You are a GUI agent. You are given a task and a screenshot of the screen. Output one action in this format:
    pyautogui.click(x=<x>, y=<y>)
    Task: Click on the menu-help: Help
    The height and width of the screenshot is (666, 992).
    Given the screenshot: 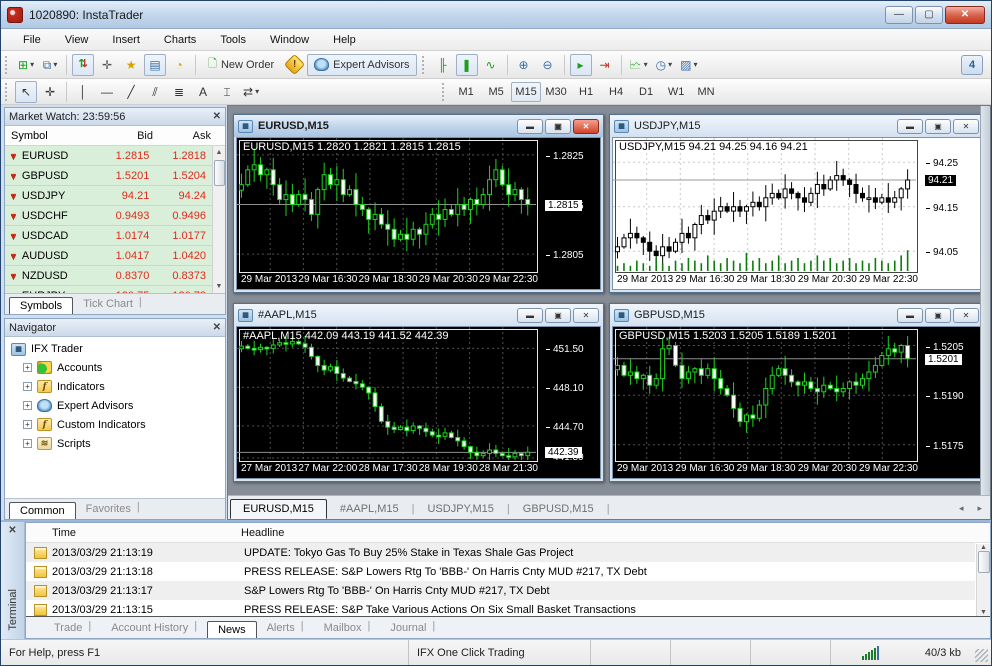 What is the action you would take?
    pyautogui.click(x=344, y=40)
    